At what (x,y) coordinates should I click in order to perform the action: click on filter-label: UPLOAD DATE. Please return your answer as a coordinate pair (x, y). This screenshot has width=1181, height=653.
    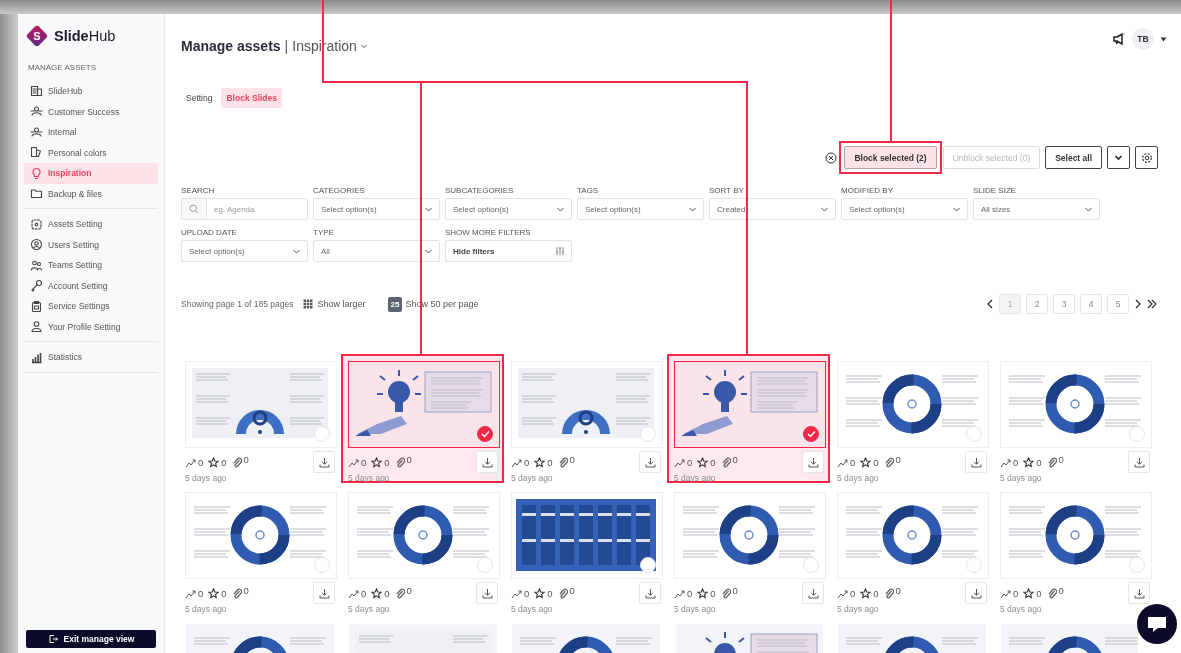
    Looking at the image, I should click on (209, 232).